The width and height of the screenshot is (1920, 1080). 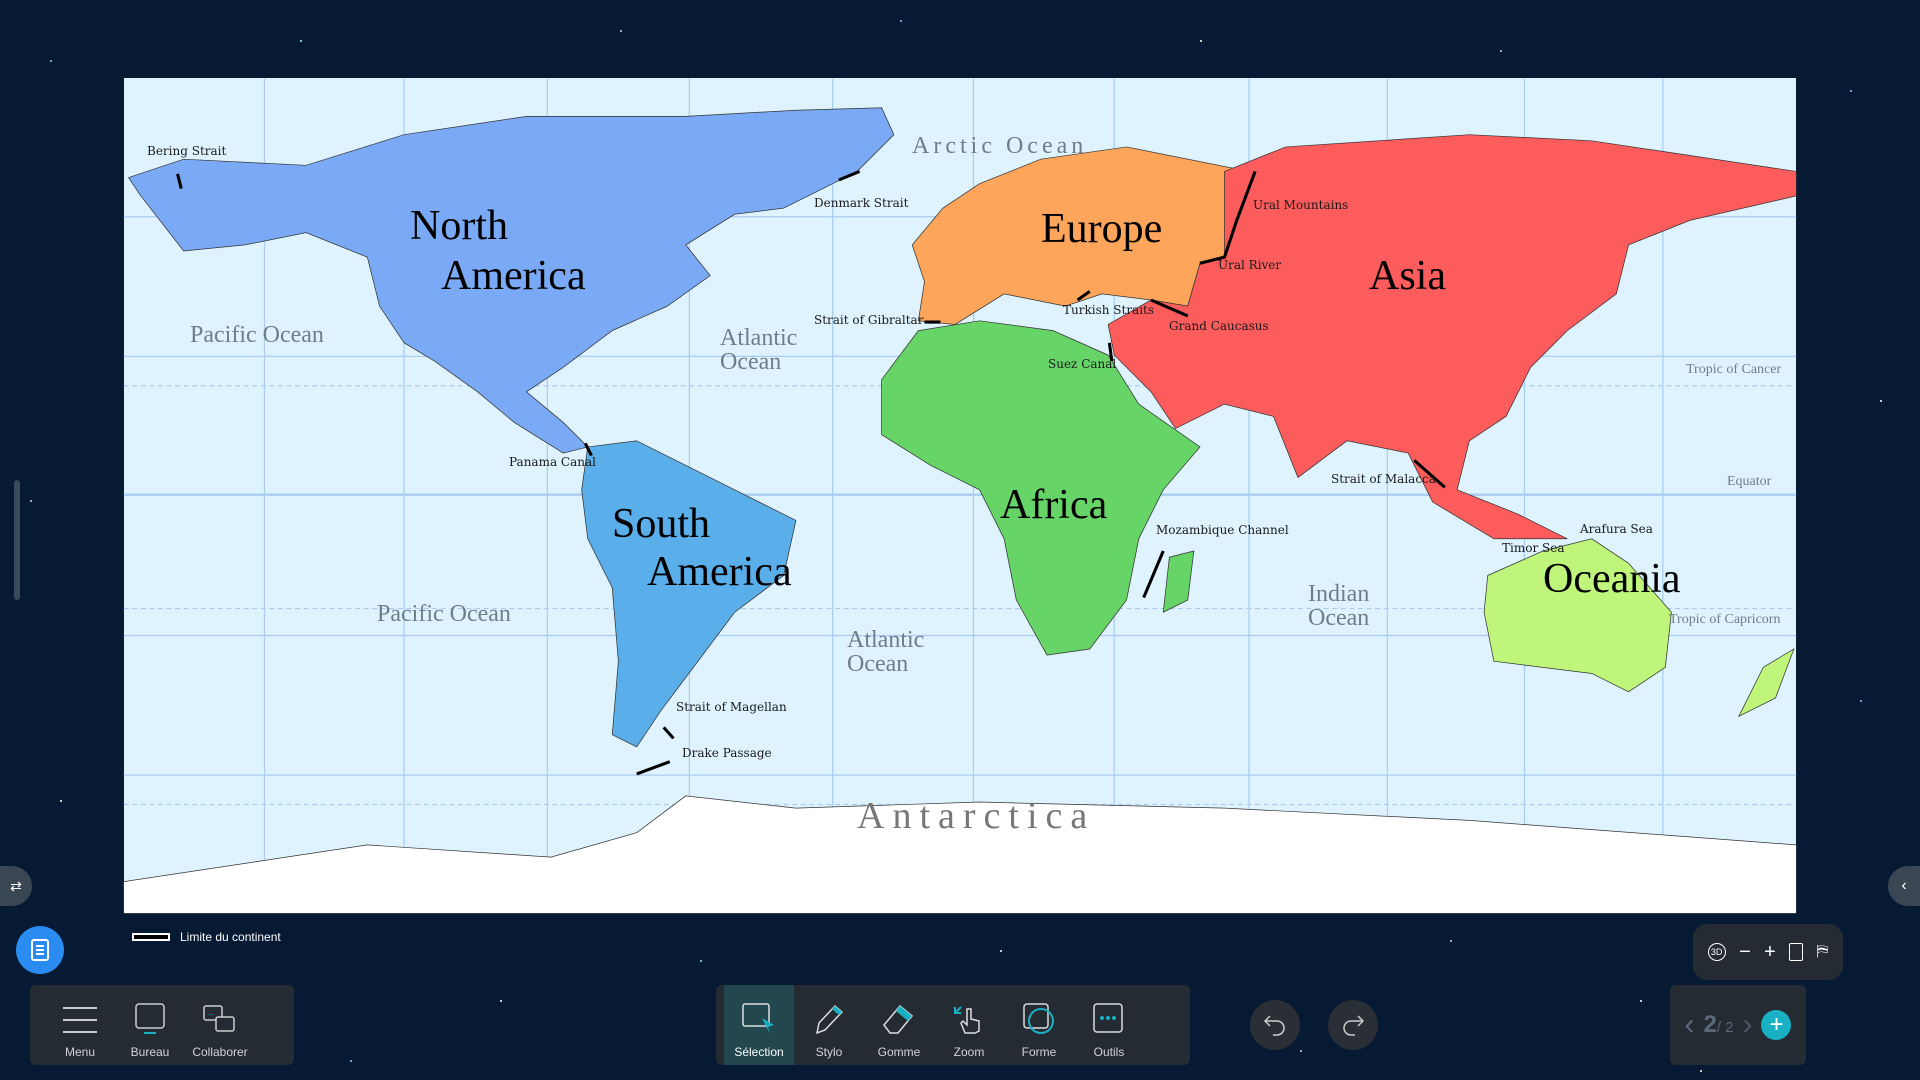 What do you see at coordinates (1749, 481) in the screenshot?
I see `label-equator: Equator` at bounding box center [1749, 481].